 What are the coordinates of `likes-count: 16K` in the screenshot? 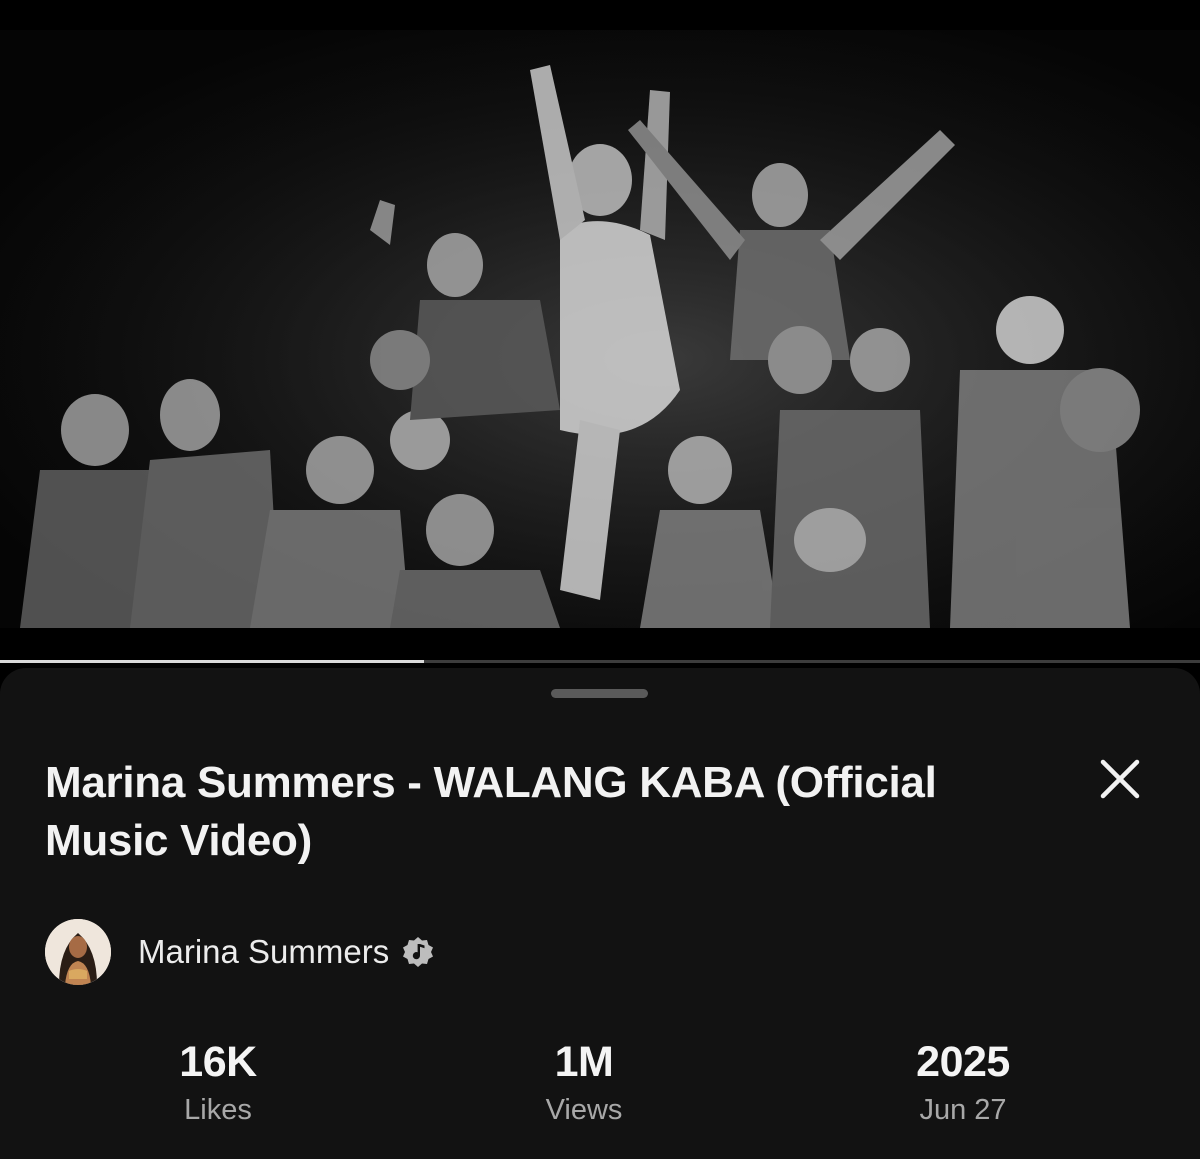 It's located at (218, 1062).